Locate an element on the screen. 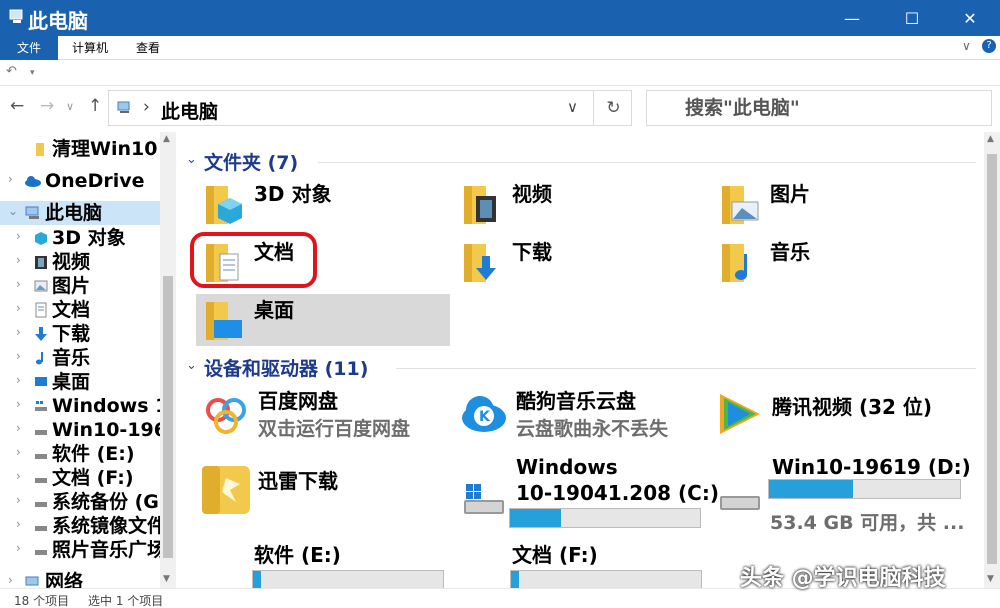 The image size is (1000, 608). address-bar: › 此电脑 ∨ ↻ is located at coordinates (370, 108).